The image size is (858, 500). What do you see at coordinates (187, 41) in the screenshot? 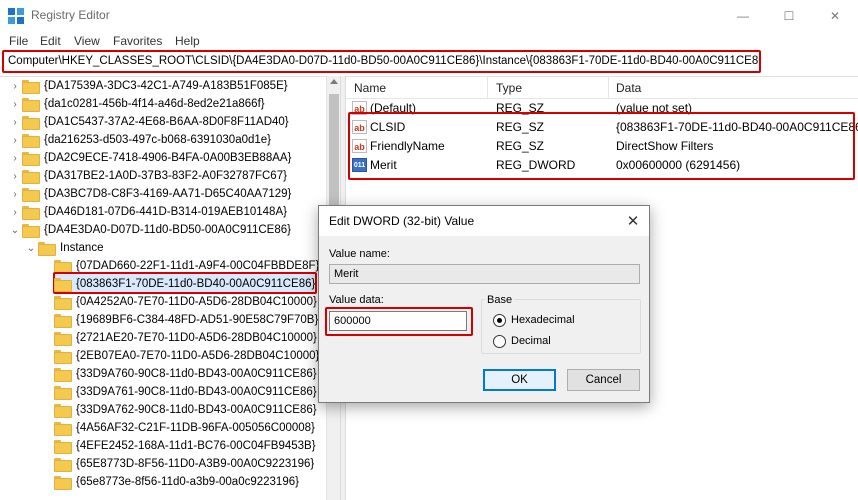
I see `menu-help: Help` at bounding box center [187, 41].